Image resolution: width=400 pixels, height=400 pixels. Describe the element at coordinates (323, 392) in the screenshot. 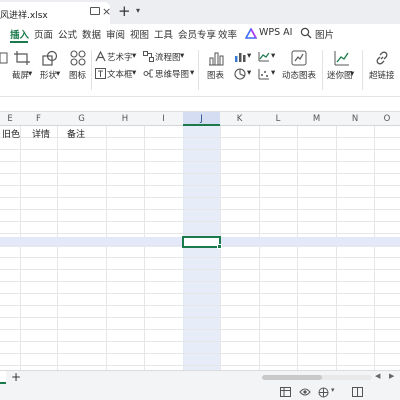

I see `page-layout-icon` at that location.